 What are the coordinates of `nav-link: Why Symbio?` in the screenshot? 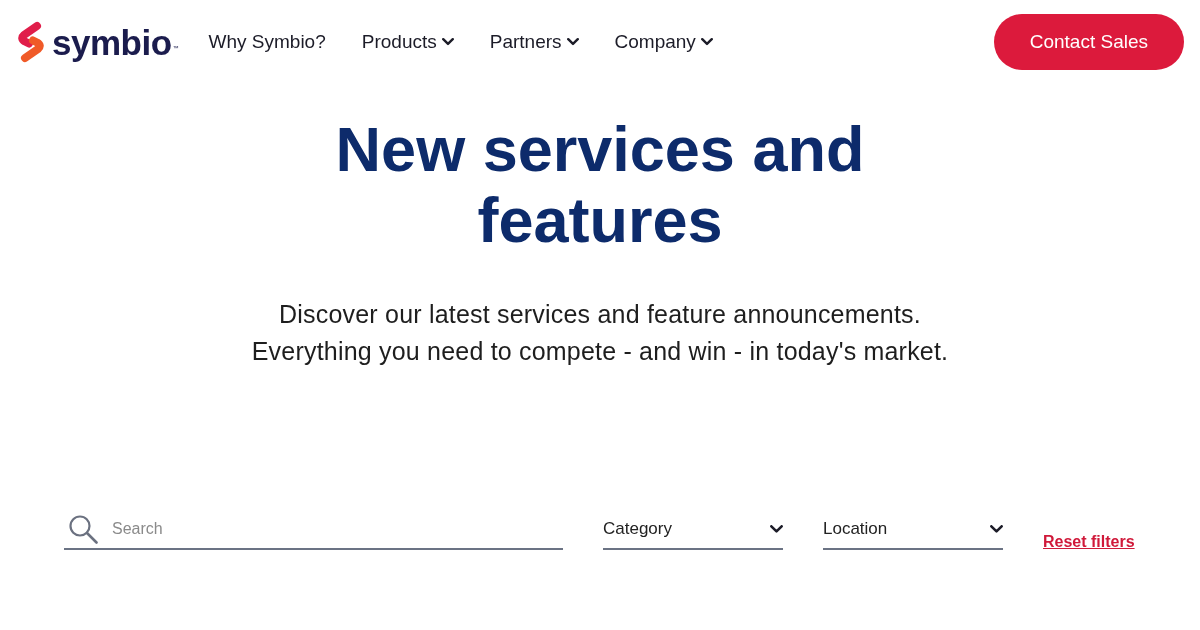 It's located at (267, 42).